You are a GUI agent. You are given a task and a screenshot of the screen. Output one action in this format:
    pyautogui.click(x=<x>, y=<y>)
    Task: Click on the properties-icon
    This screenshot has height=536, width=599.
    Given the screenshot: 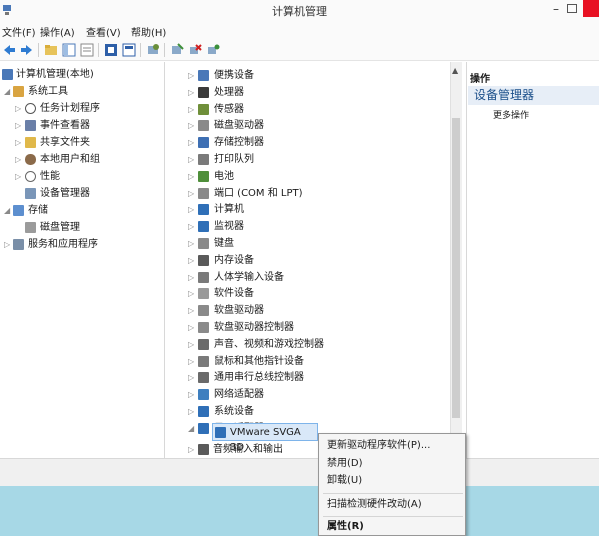 What is the action you would take?
    pyautogui.click(x=129, y=50)
    